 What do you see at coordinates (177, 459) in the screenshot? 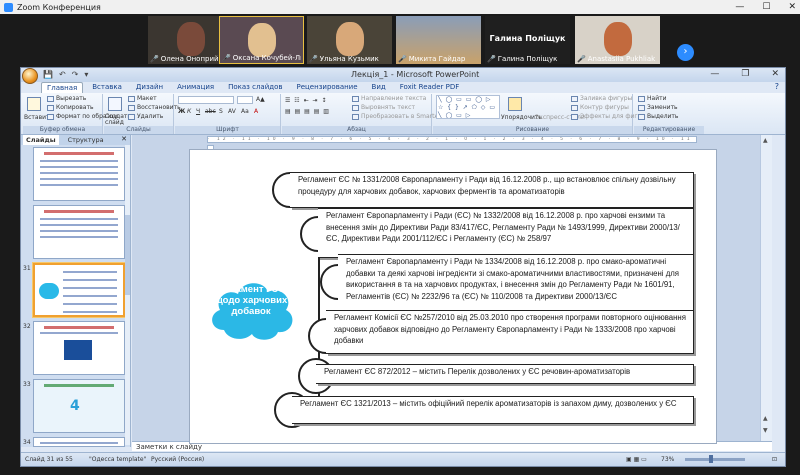
I see `language: Русский (Россия)` at bounding box center [177, 459].